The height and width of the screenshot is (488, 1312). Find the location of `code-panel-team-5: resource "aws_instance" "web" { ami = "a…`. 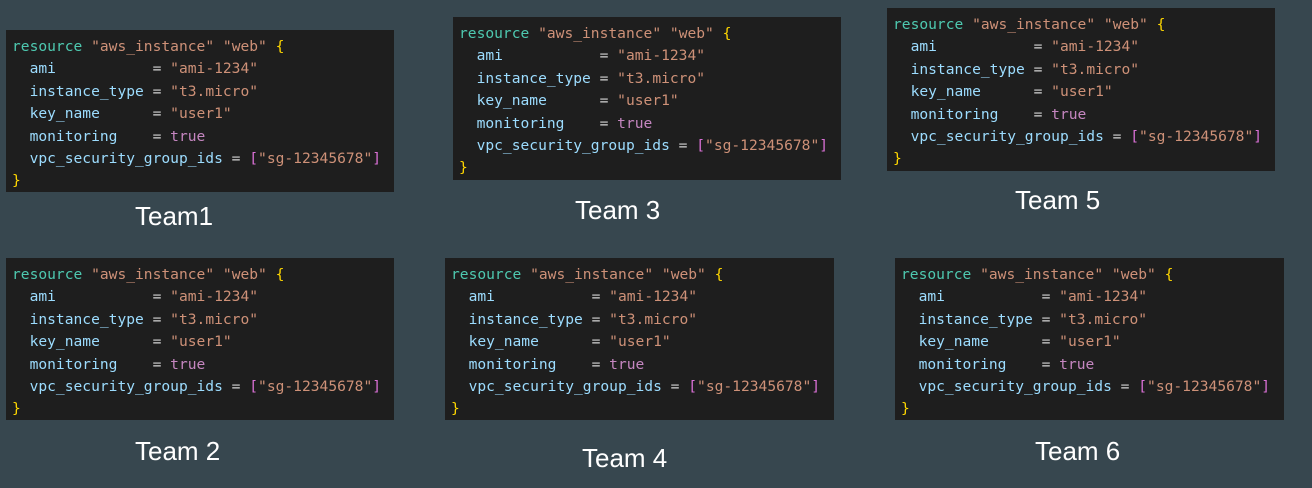

code-panel-team-5: resource "aws_instance" "web" { ami = "a… is located at coordinates (1081, 89).